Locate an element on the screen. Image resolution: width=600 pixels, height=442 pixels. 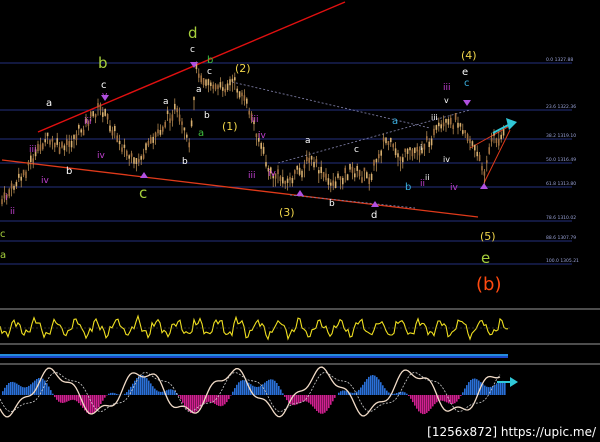
wave-label: e is located at coordinates (465, 72).